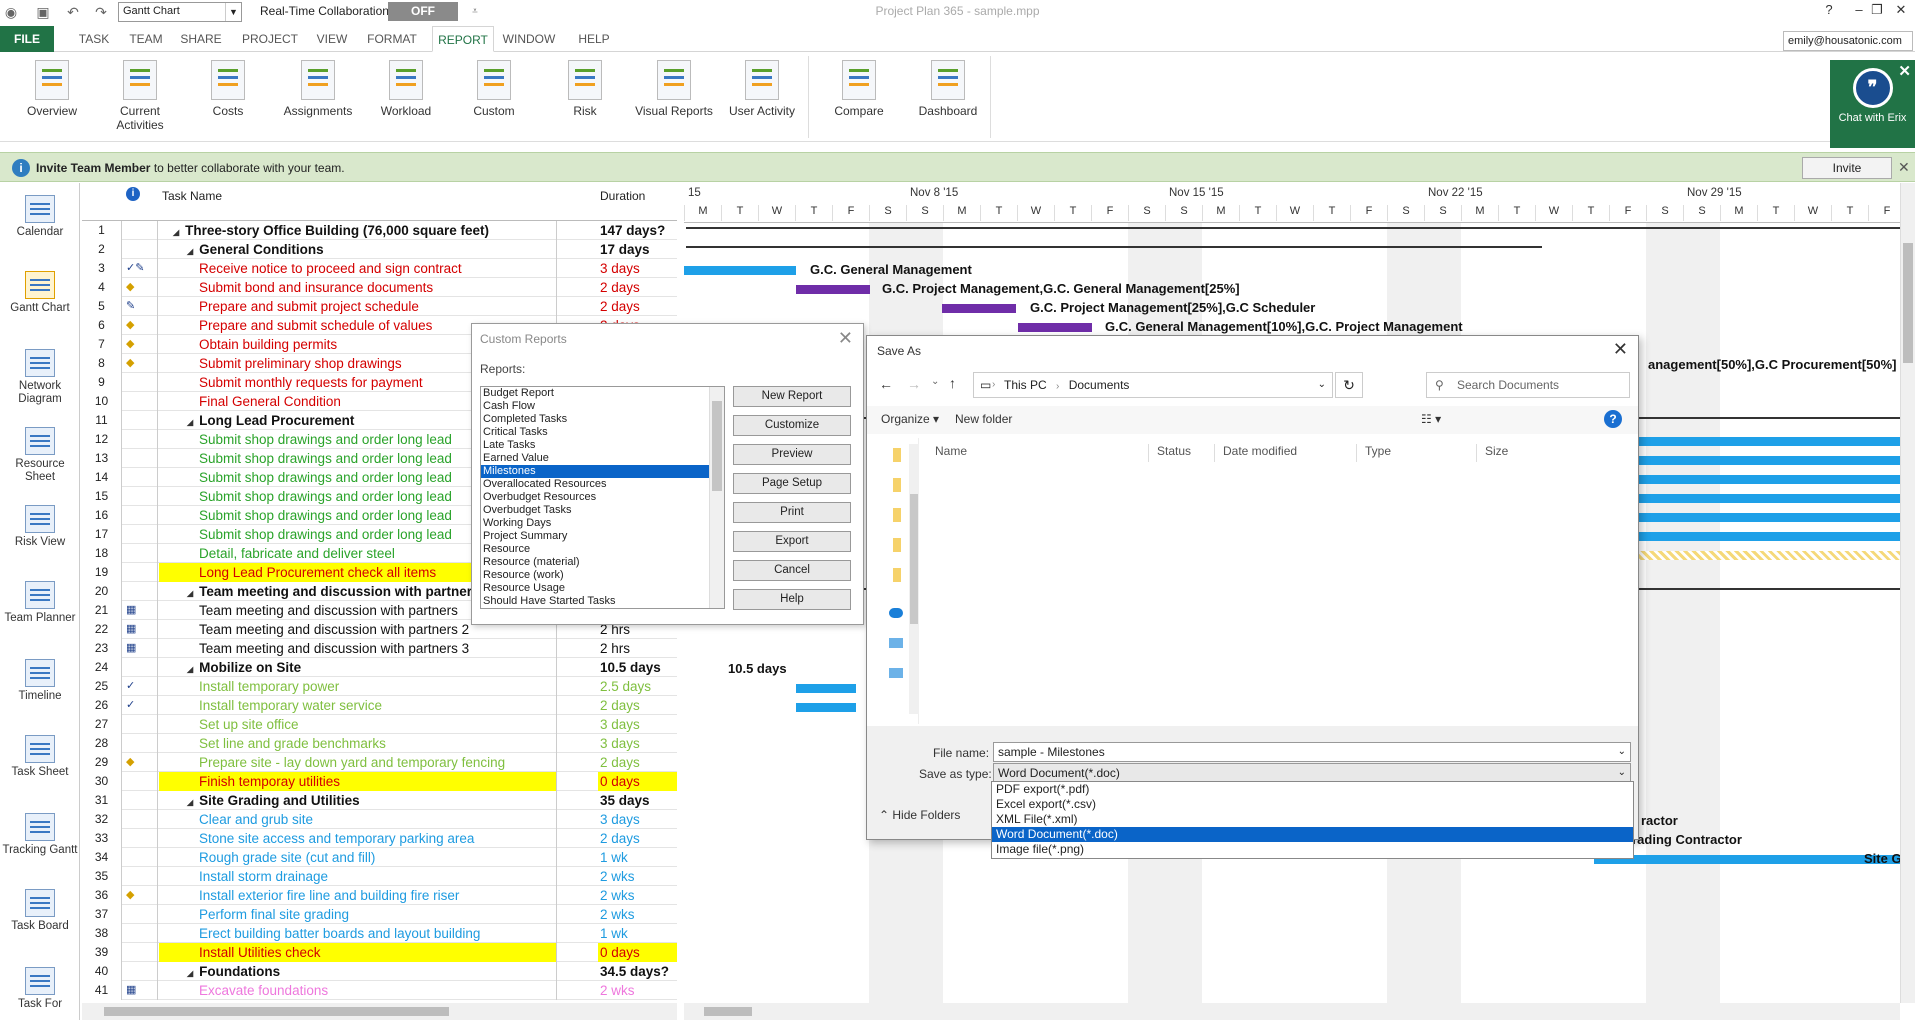 Image resolution: width=1915 pixels, height=1020 pixels. I want to click on task-name-cell: Finish temporay utilities, so click(358, 781).